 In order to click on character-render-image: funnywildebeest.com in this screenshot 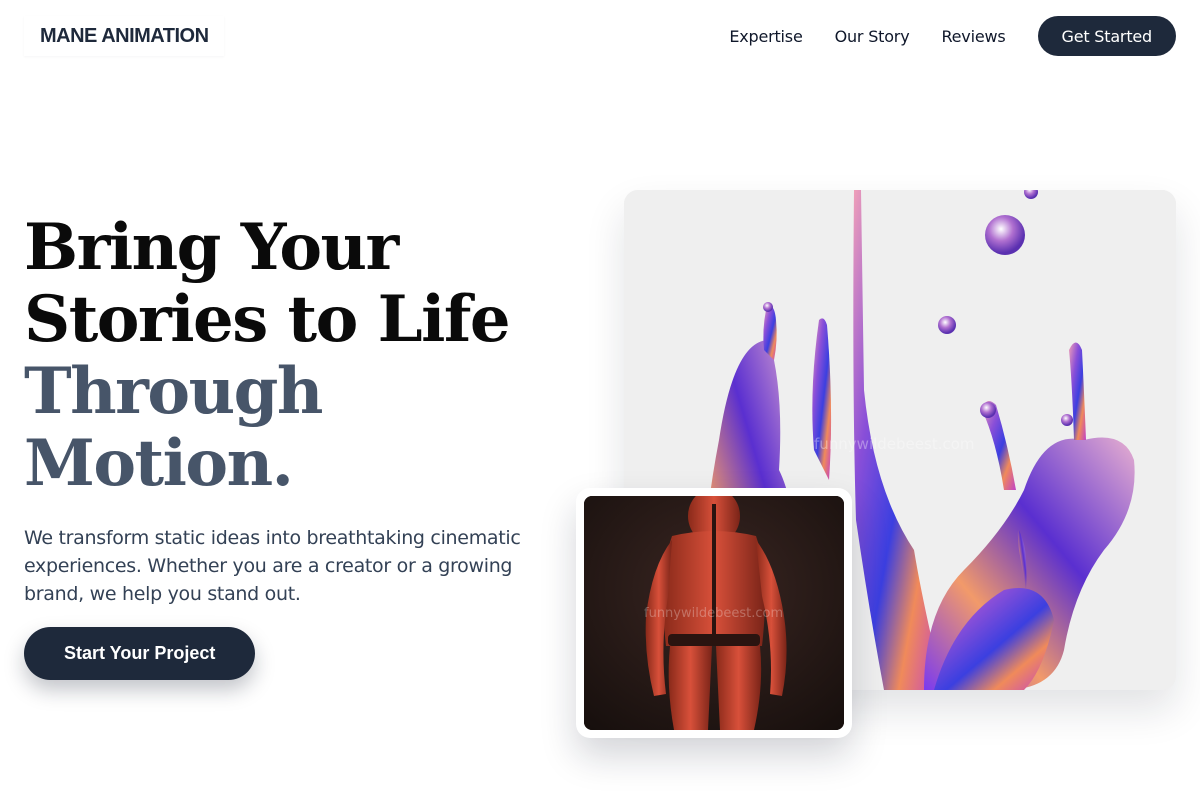, I will do `click(714, 613)`.